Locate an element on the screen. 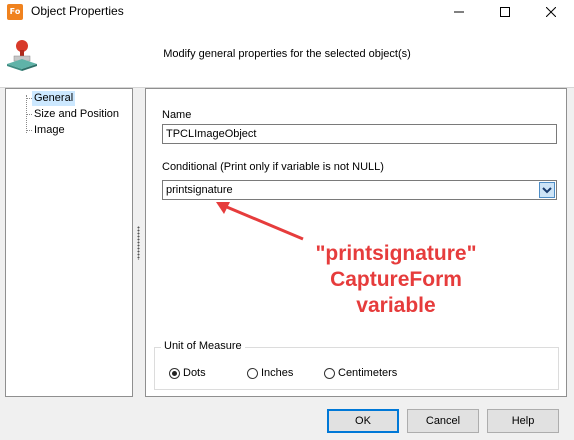 This screenshot has height=440, width=574. maximize-button is located at coordinates (505, 12).